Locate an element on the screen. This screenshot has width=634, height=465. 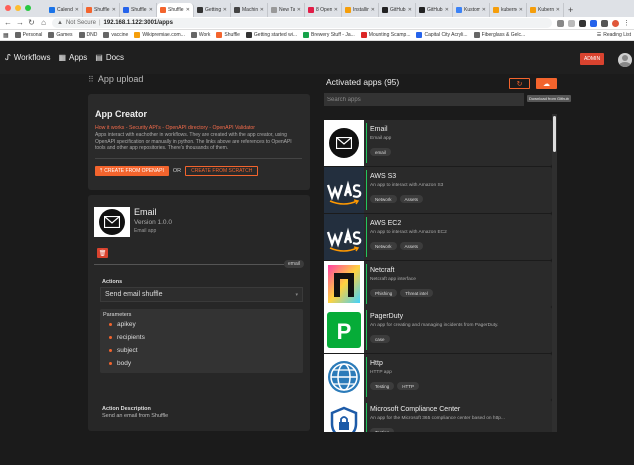
window-controls is located at coordinates (18, 8).